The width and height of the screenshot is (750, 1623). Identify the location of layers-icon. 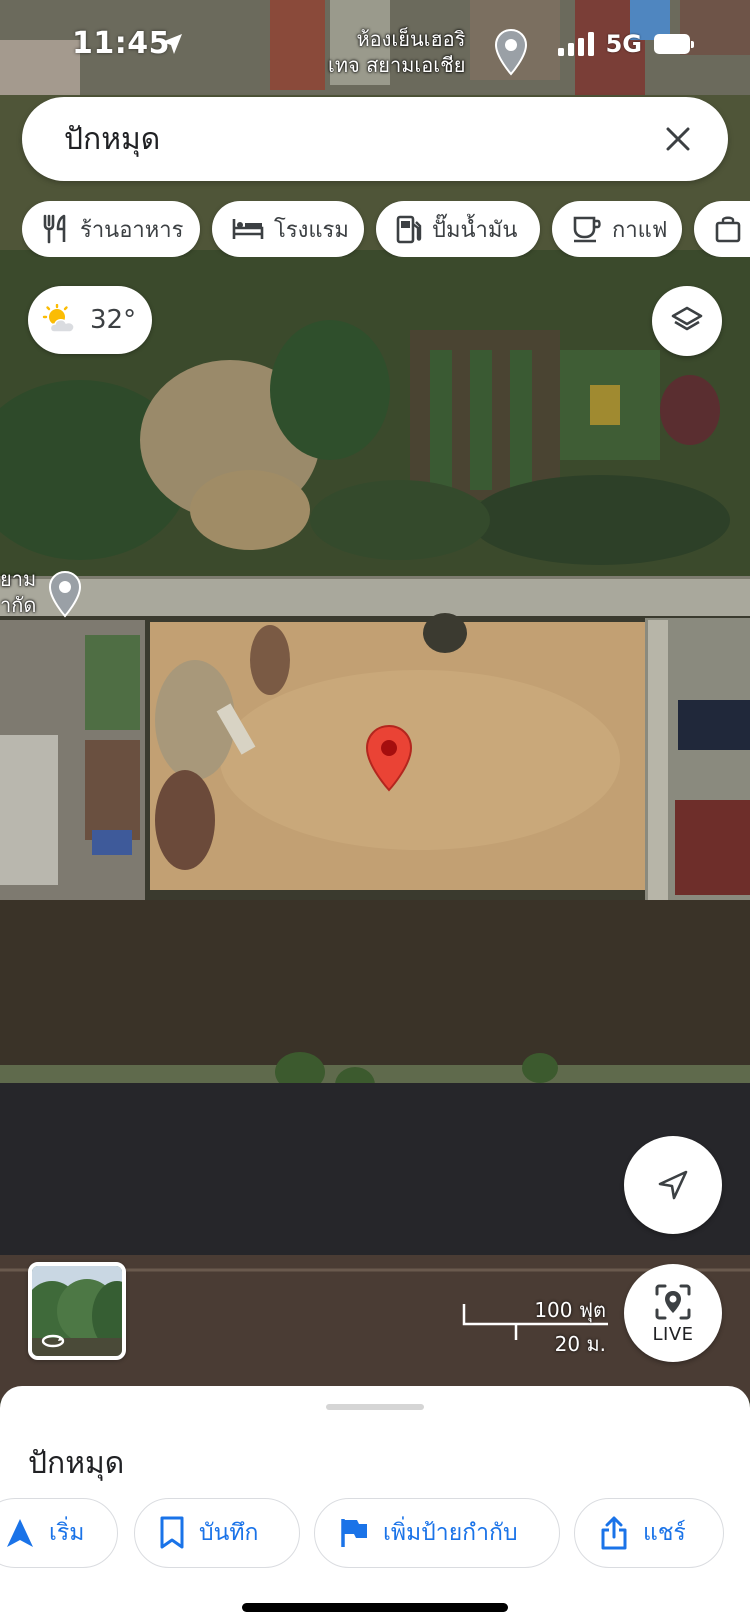
(687, 318).